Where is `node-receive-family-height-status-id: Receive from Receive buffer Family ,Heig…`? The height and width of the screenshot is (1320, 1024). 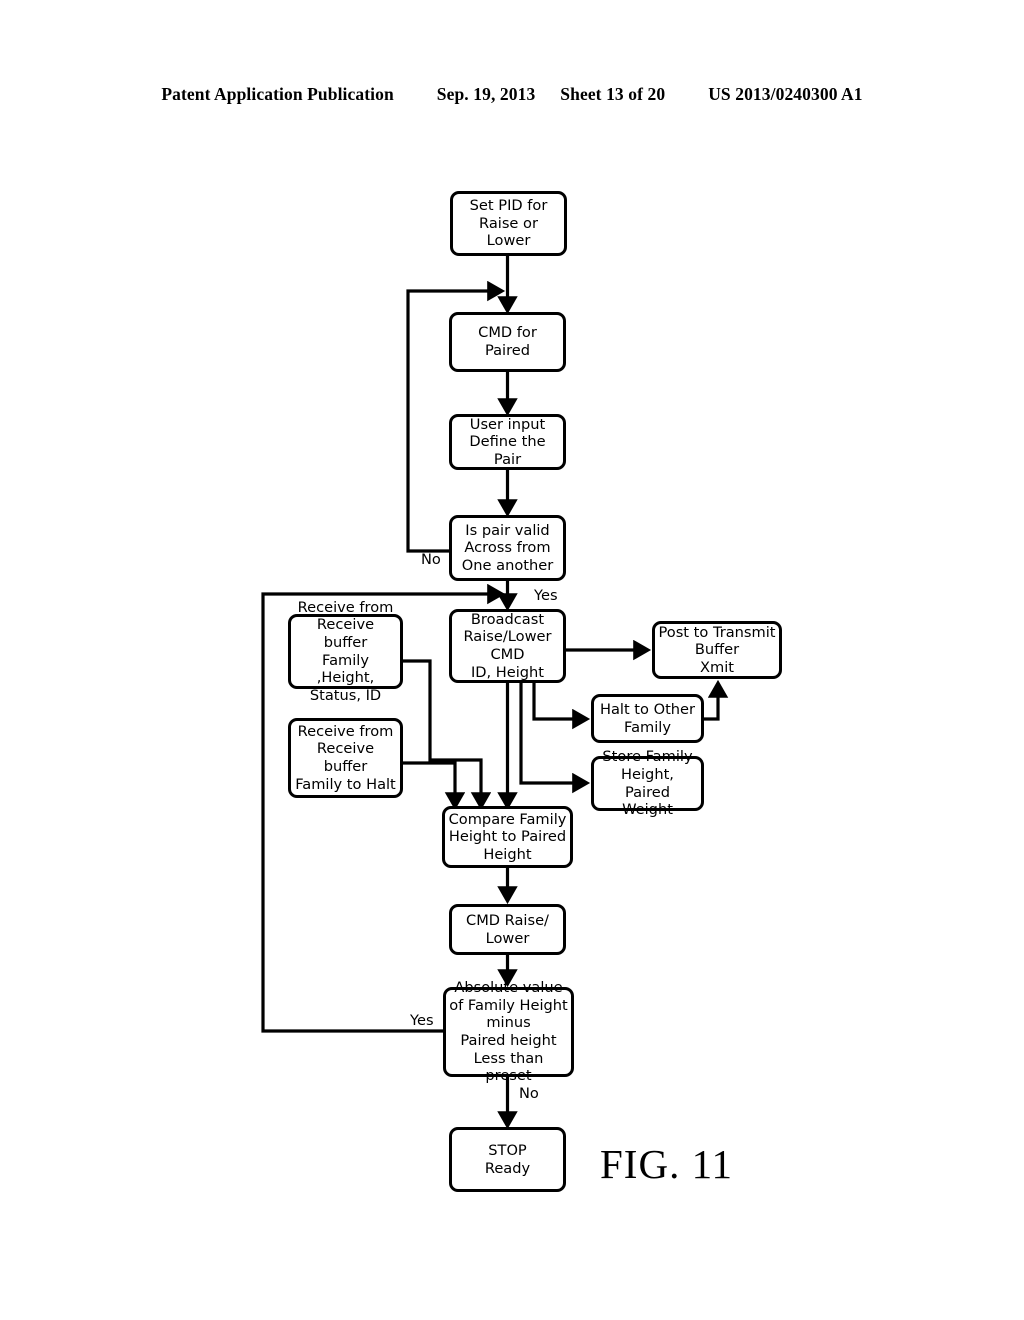
node-receive-family-height-status-id: Receive from Receive buffer Family ,Heig… is located at coordinates (345, 651).